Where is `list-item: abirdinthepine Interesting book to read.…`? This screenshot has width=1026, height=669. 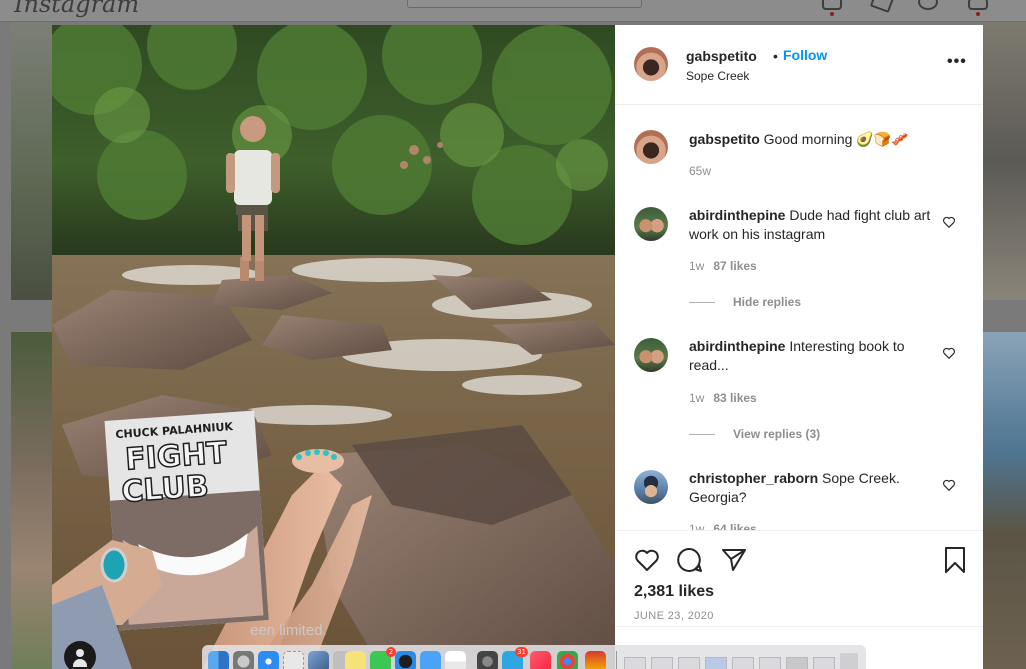
list-item: abirdinthepine Interesting book to read.… is located at coordinates (811, 356).